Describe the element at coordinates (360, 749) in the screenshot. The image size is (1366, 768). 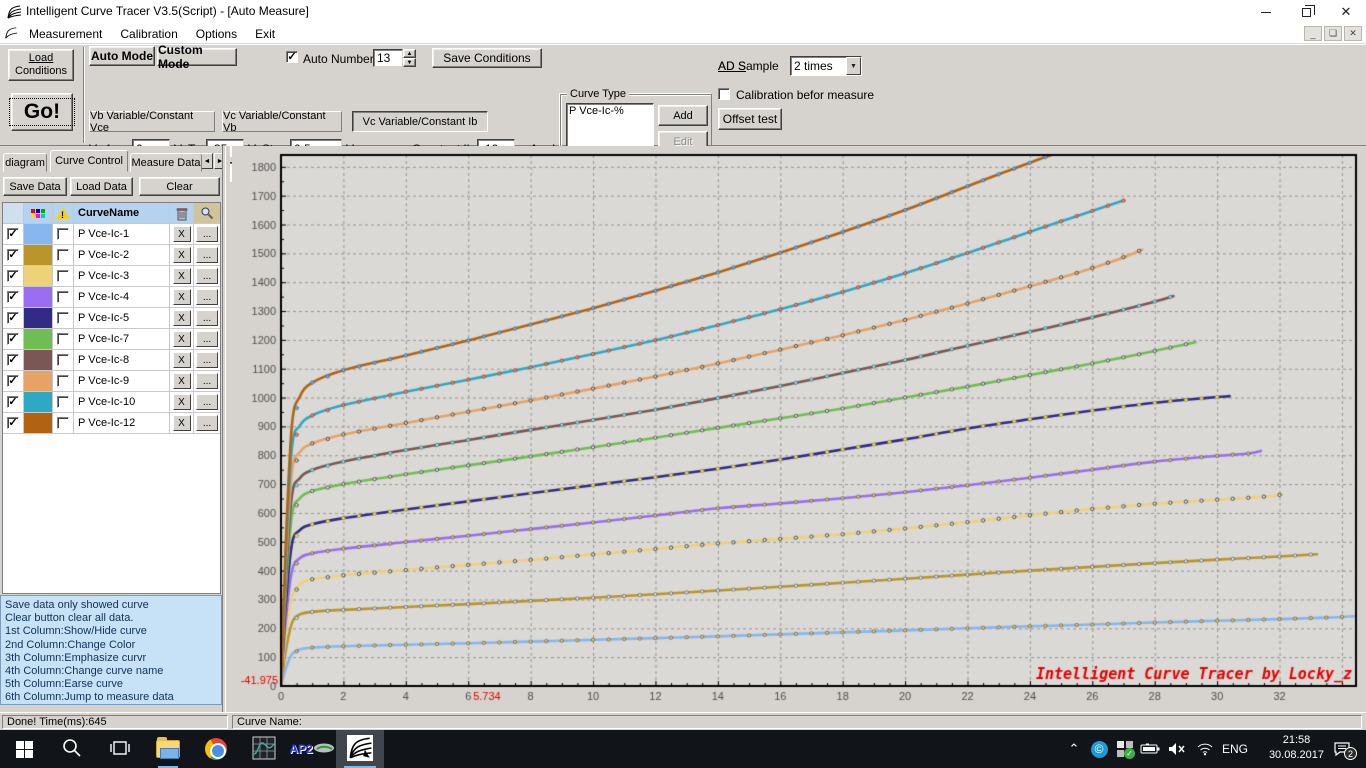
I see `taskbar-curve-tracer` at that location.